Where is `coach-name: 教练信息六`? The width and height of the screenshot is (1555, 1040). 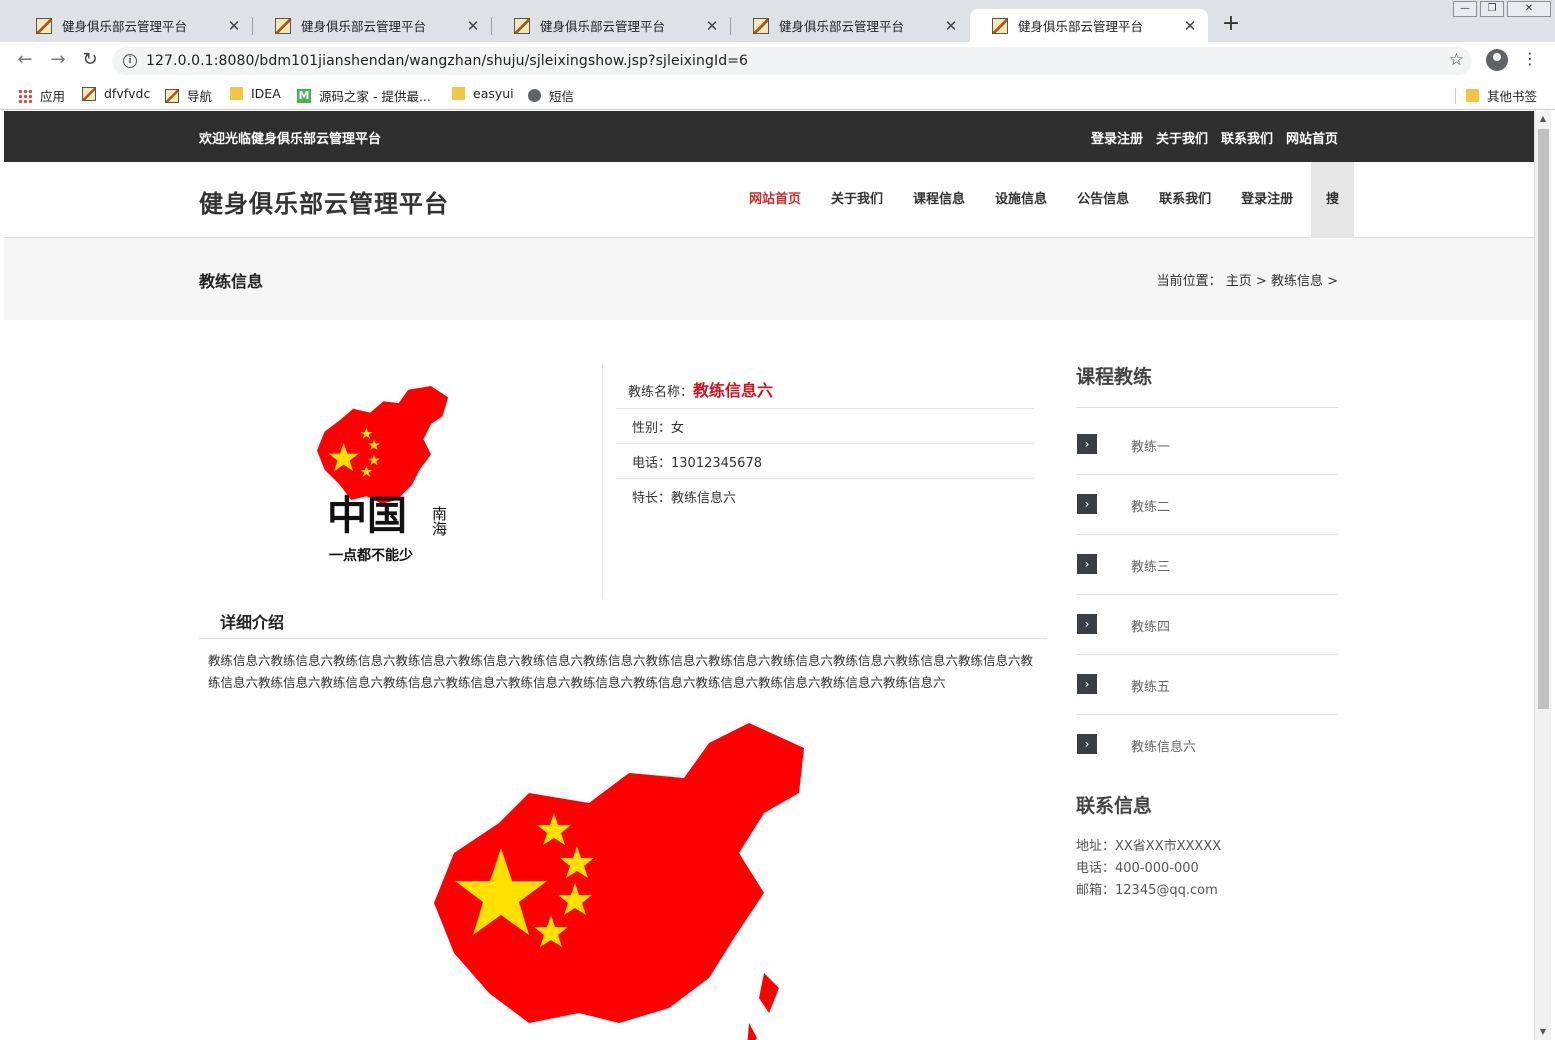
coach-name: 教练信息六 is located at coordinates (733, 390).